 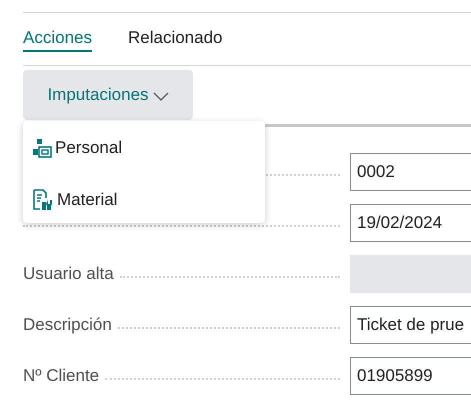 I want to click on input-field: 01905899, so click(x=410, y=376).